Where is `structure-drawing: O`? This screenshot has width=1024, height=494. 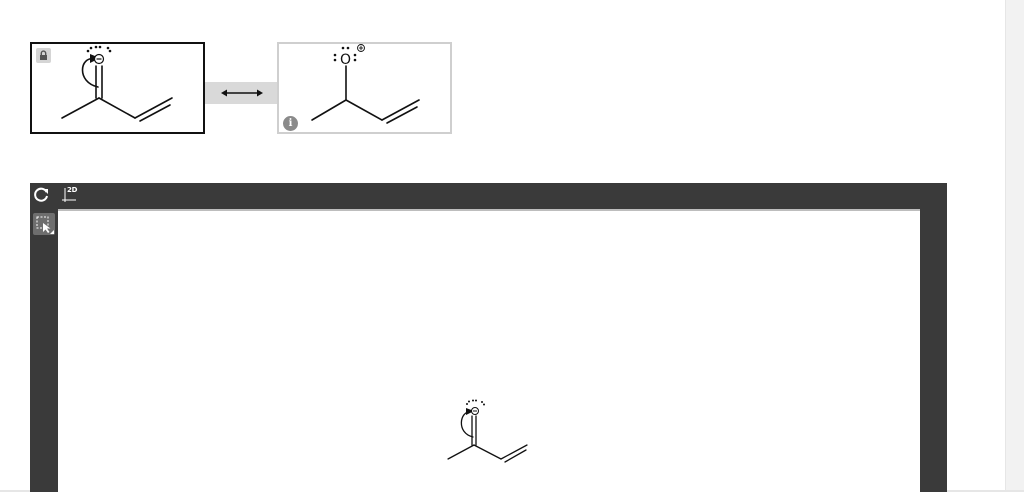 structure-drawing: O is located at coordinates (365, 84).